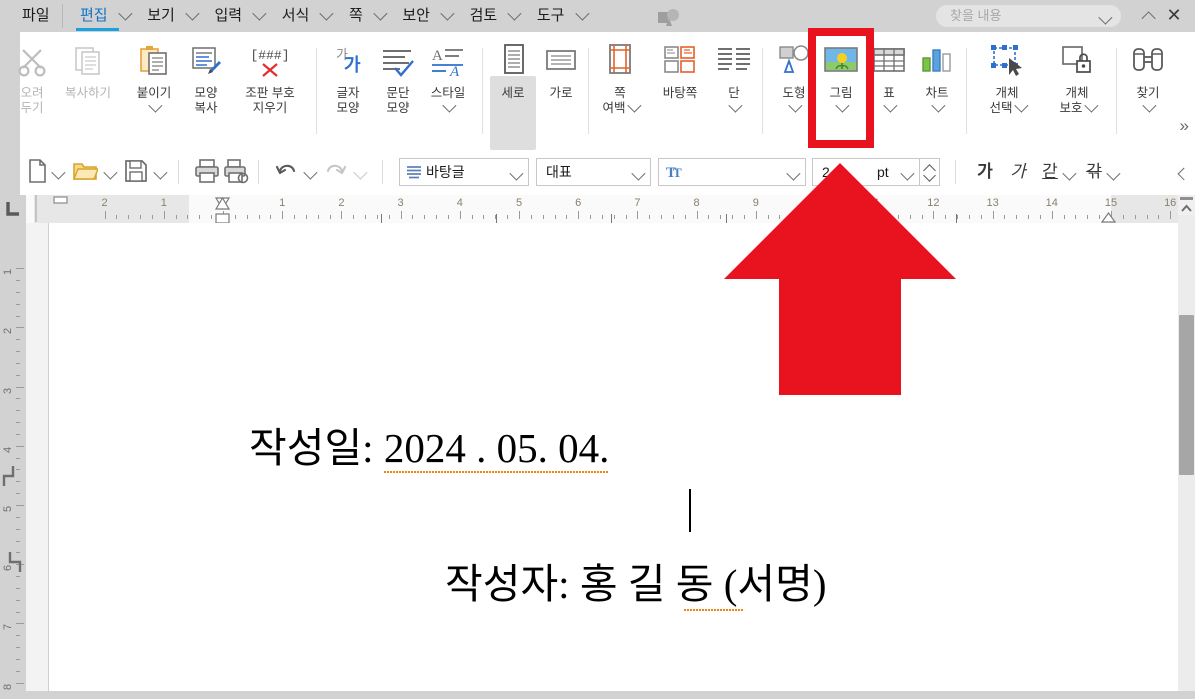 The height and width of the screenshot is (699, 1195). What do you see at coordinates (448, 91) in the screenshot?
I see `style-button: A A 스타일` at bounding box center [448, 91].